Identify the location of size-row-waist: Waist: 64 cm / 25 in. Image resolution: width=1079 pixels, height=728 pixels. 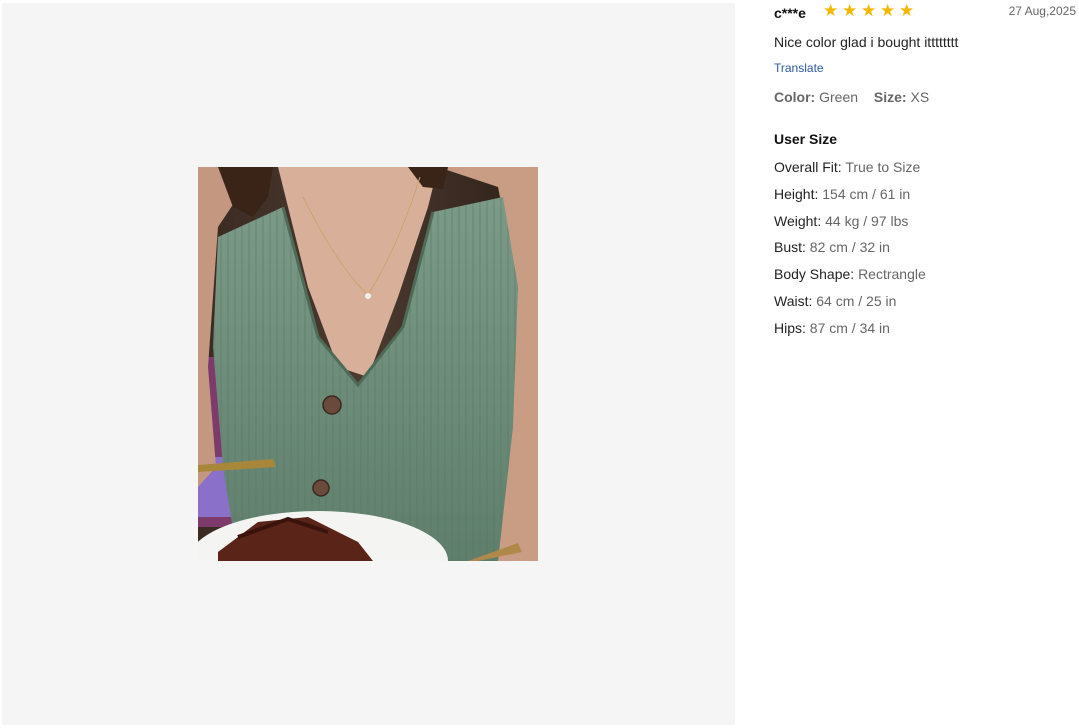
(850, 305).